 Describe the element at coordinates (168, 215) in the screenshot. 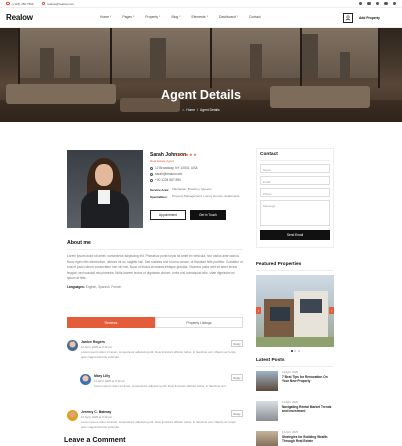

I see `appointment-button: Appointment` at that location.